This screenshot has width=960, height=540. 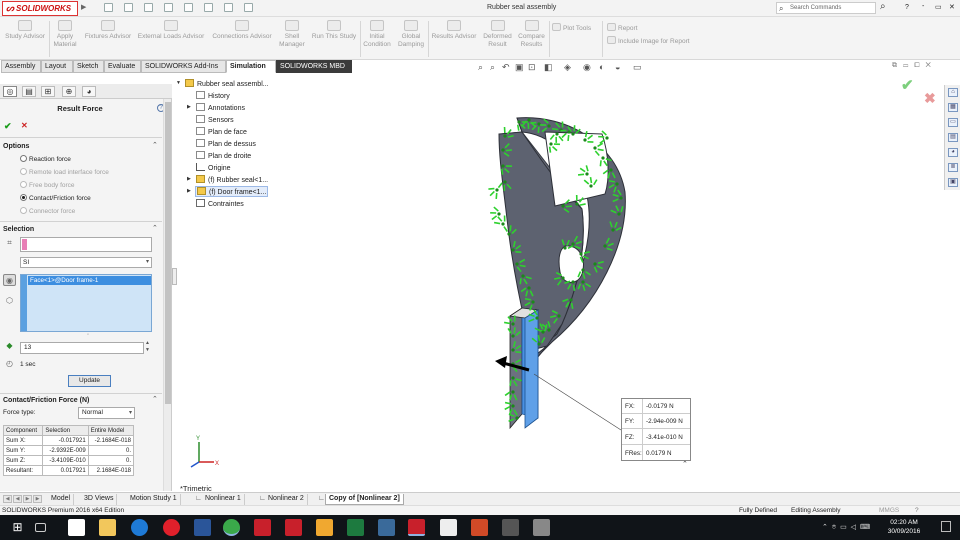 I want to click on search-icon: ⌕, so click(x=883, y=6).